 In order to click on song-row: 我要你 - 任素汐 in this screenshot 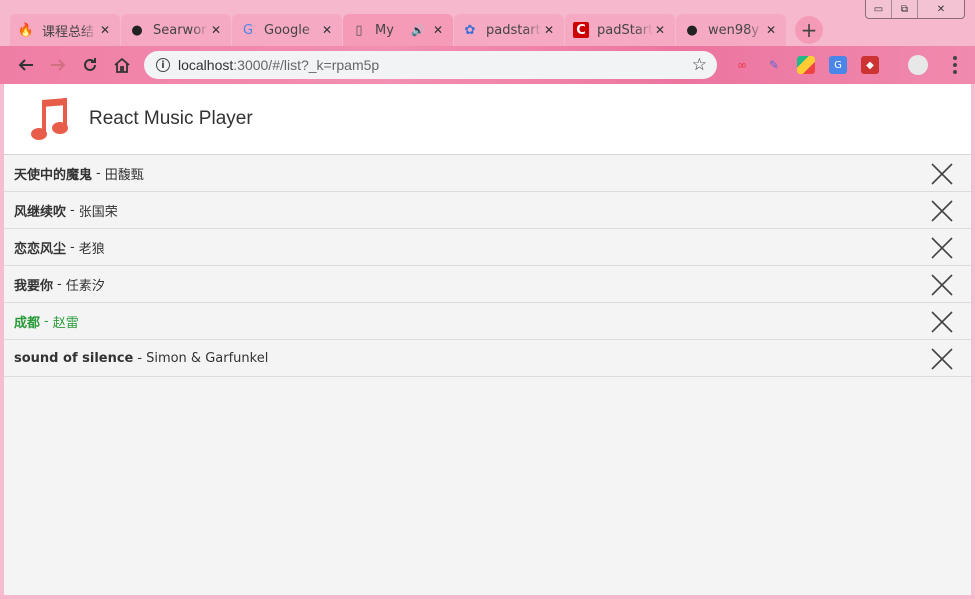, I will do `click(487, 284)`.